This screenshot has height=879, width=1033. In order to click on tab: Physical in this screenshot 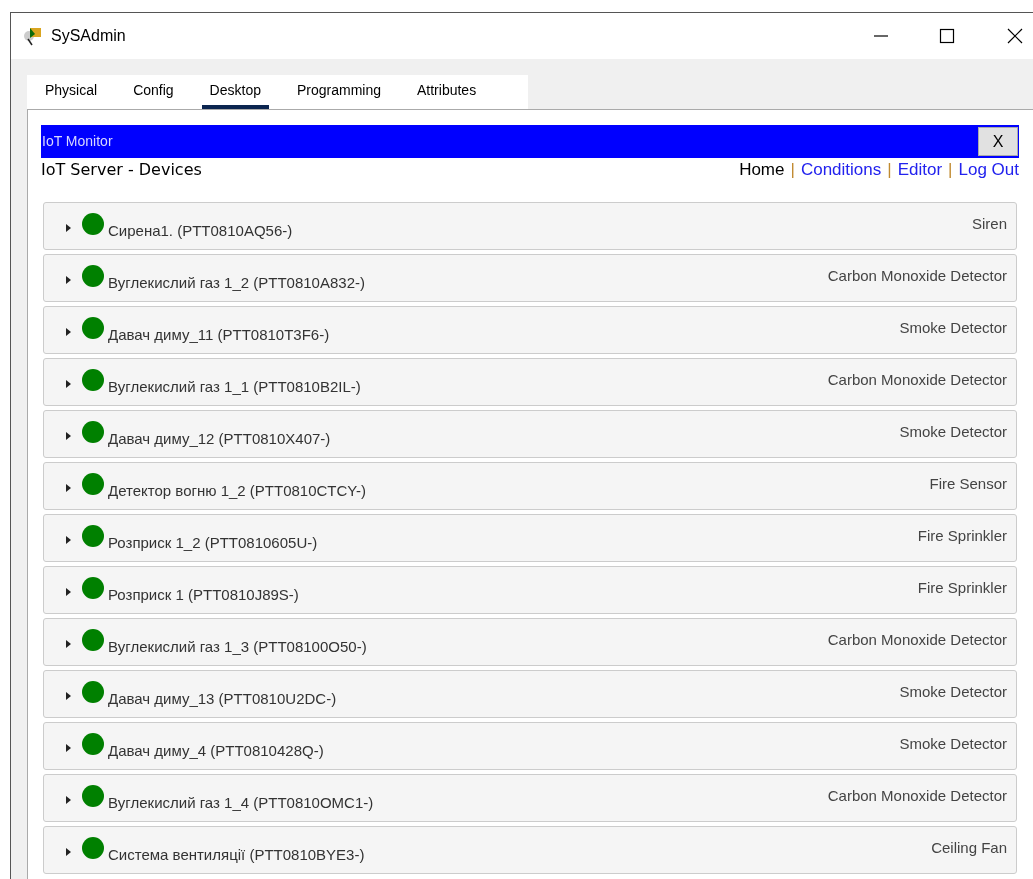, I will do `click(71, 92)`.